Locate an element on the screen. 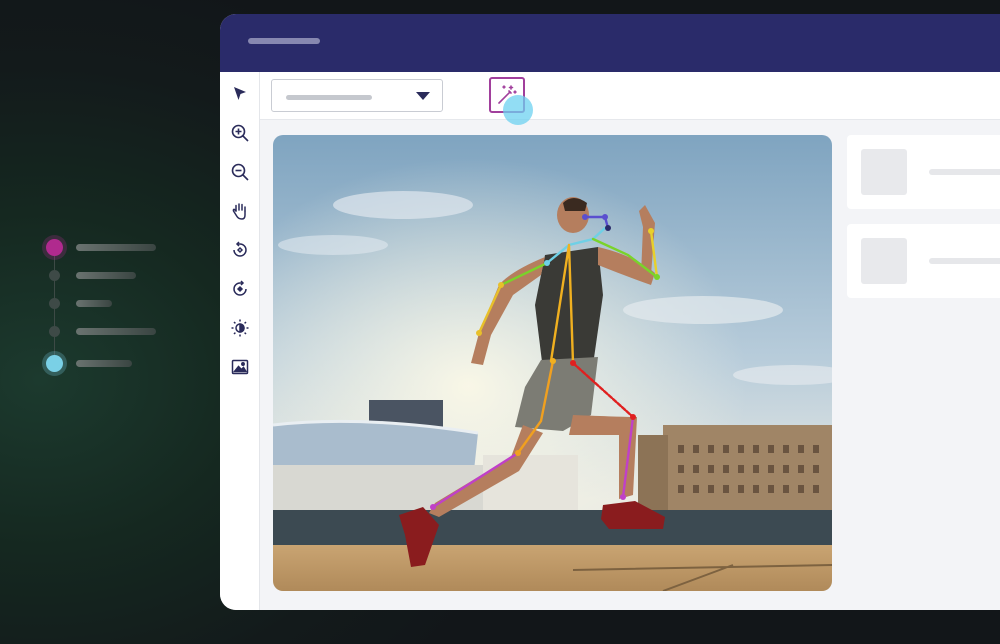 The image size is (1000, 644). top-toolbar is located at coordinates (630, 98).